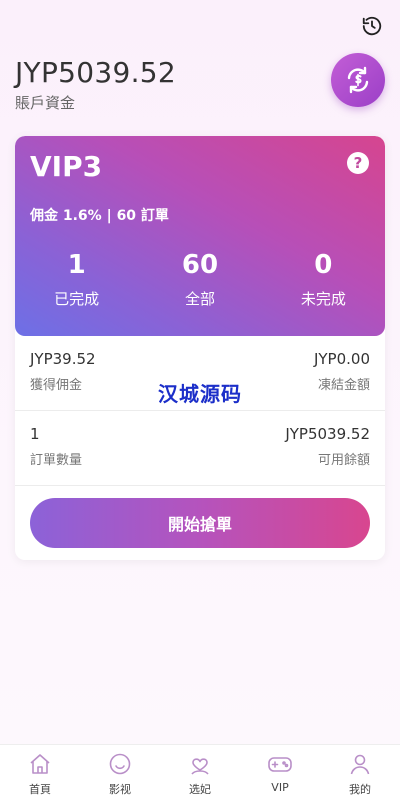 The image size is (400, 800). I want to click on order-count: 1 訂單數量, so click(56, 446).